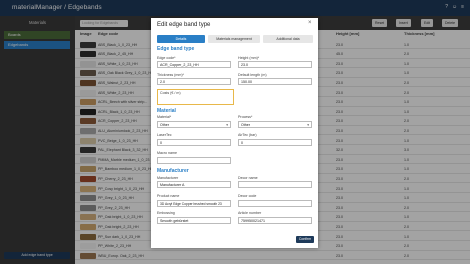 Image resolution: width=470 pixels, height=264 pixels. Describe the element at coordinates (194, 220) in the screenshot. I see `embossing-field: Smooth gebürstet` at that location.